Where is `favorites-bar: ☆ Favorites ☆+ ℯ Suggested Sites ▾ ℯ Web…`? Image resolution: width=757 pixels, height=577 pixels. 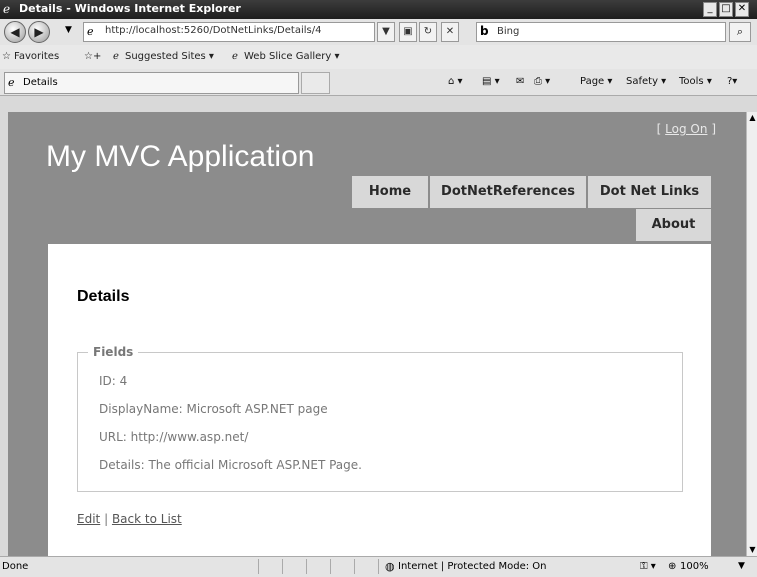 favorites-bar: ☆ Favorites ☆+ ℯ Suggested Sites ▾ ℯ Web… is located at coordinates (378, 57).